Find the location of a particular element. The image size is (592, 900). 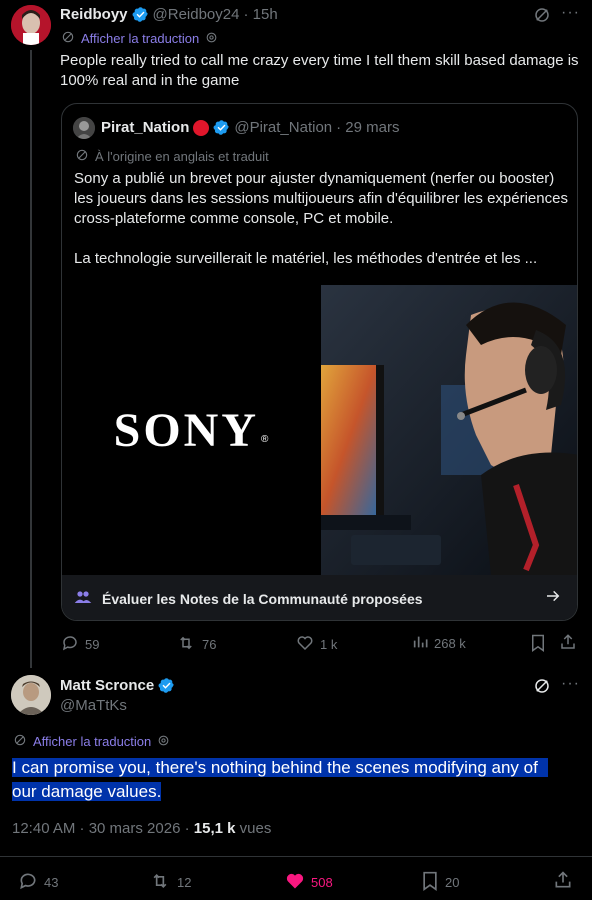

like-count: 1 k is located at coordinates (329, 644).